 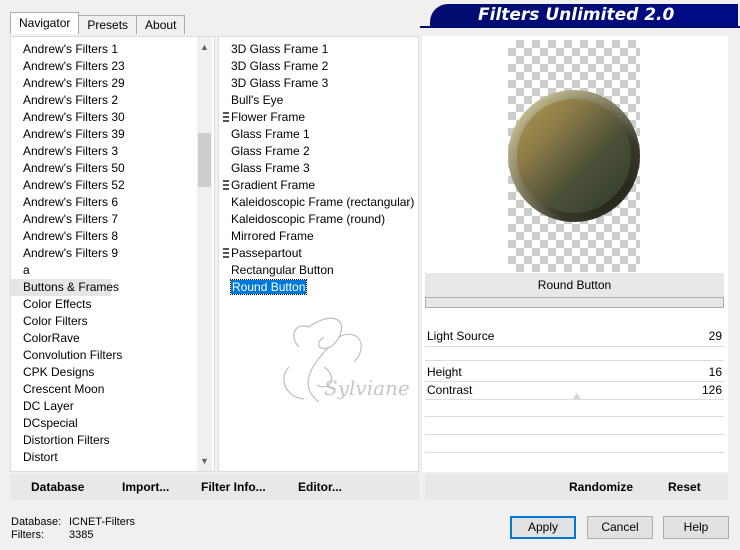 I want to click on filter-label: Bull's Eye, so click(x=257, y=100).